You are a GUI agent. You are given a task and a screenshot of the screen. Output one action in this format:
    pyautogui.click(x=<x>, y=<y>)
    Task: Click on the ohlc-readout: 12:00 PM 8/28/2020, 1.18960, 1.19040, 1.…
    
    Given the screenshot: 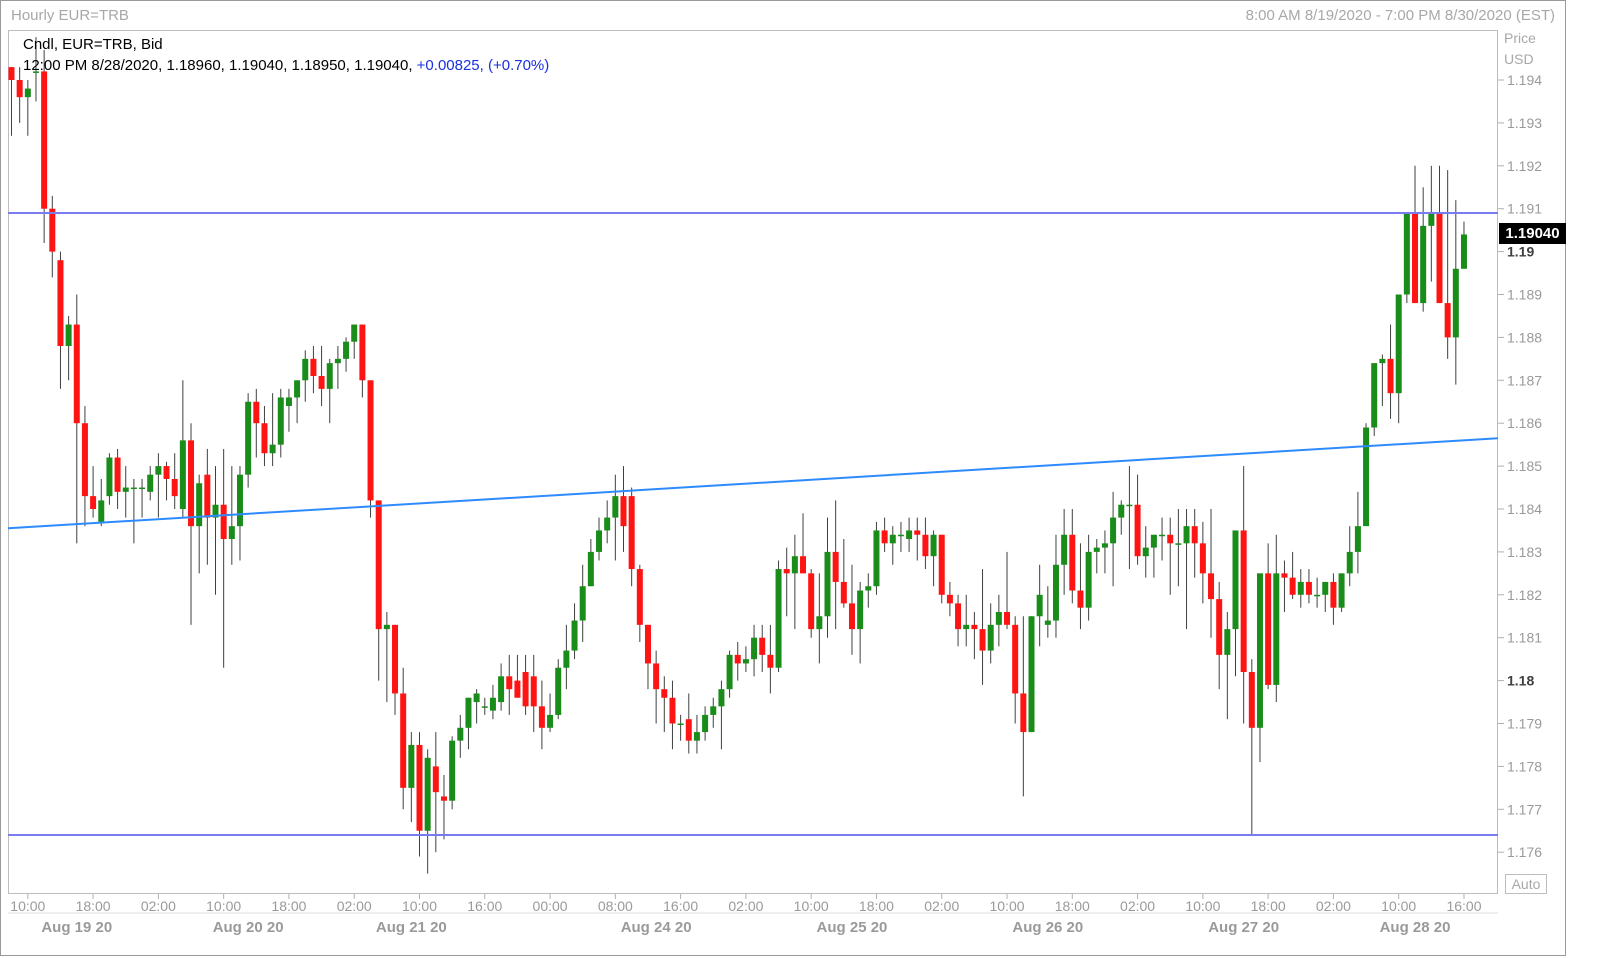 What is the action you would take?
    pyautogui.click(x=286, y=65)
    